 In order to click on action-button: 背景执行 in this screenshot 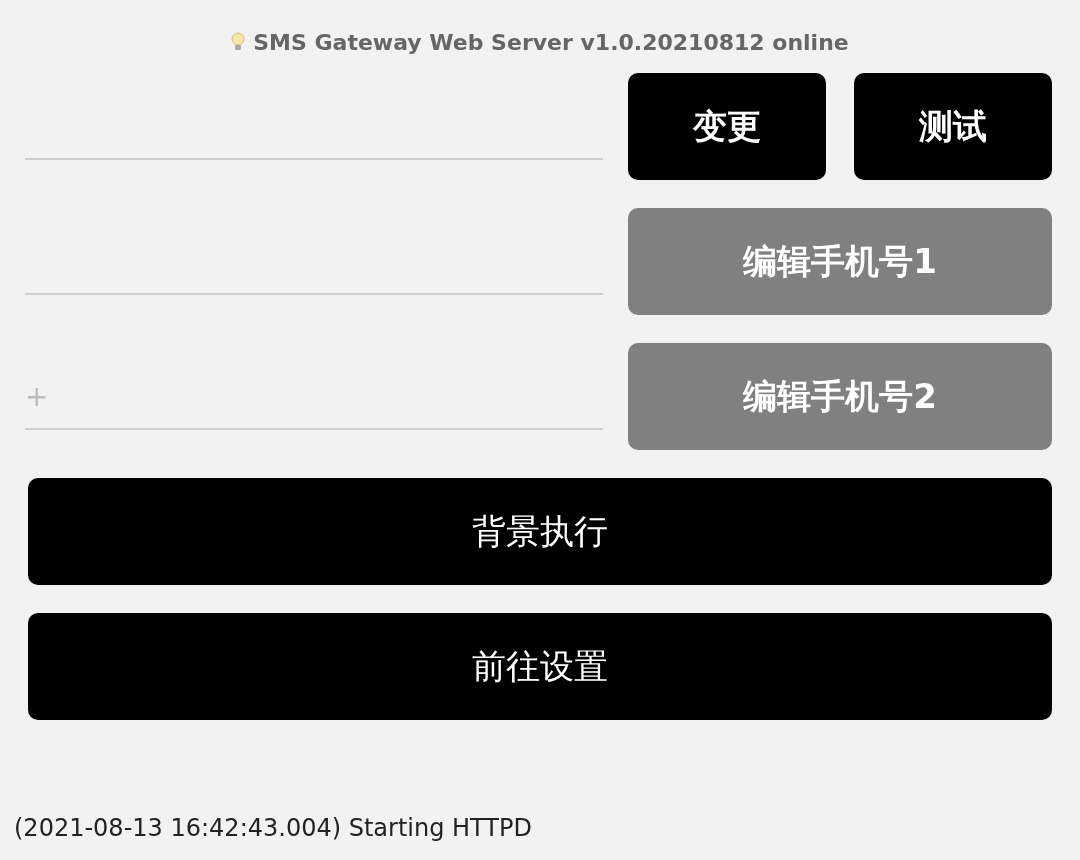, I will do `click(540, 531)`.